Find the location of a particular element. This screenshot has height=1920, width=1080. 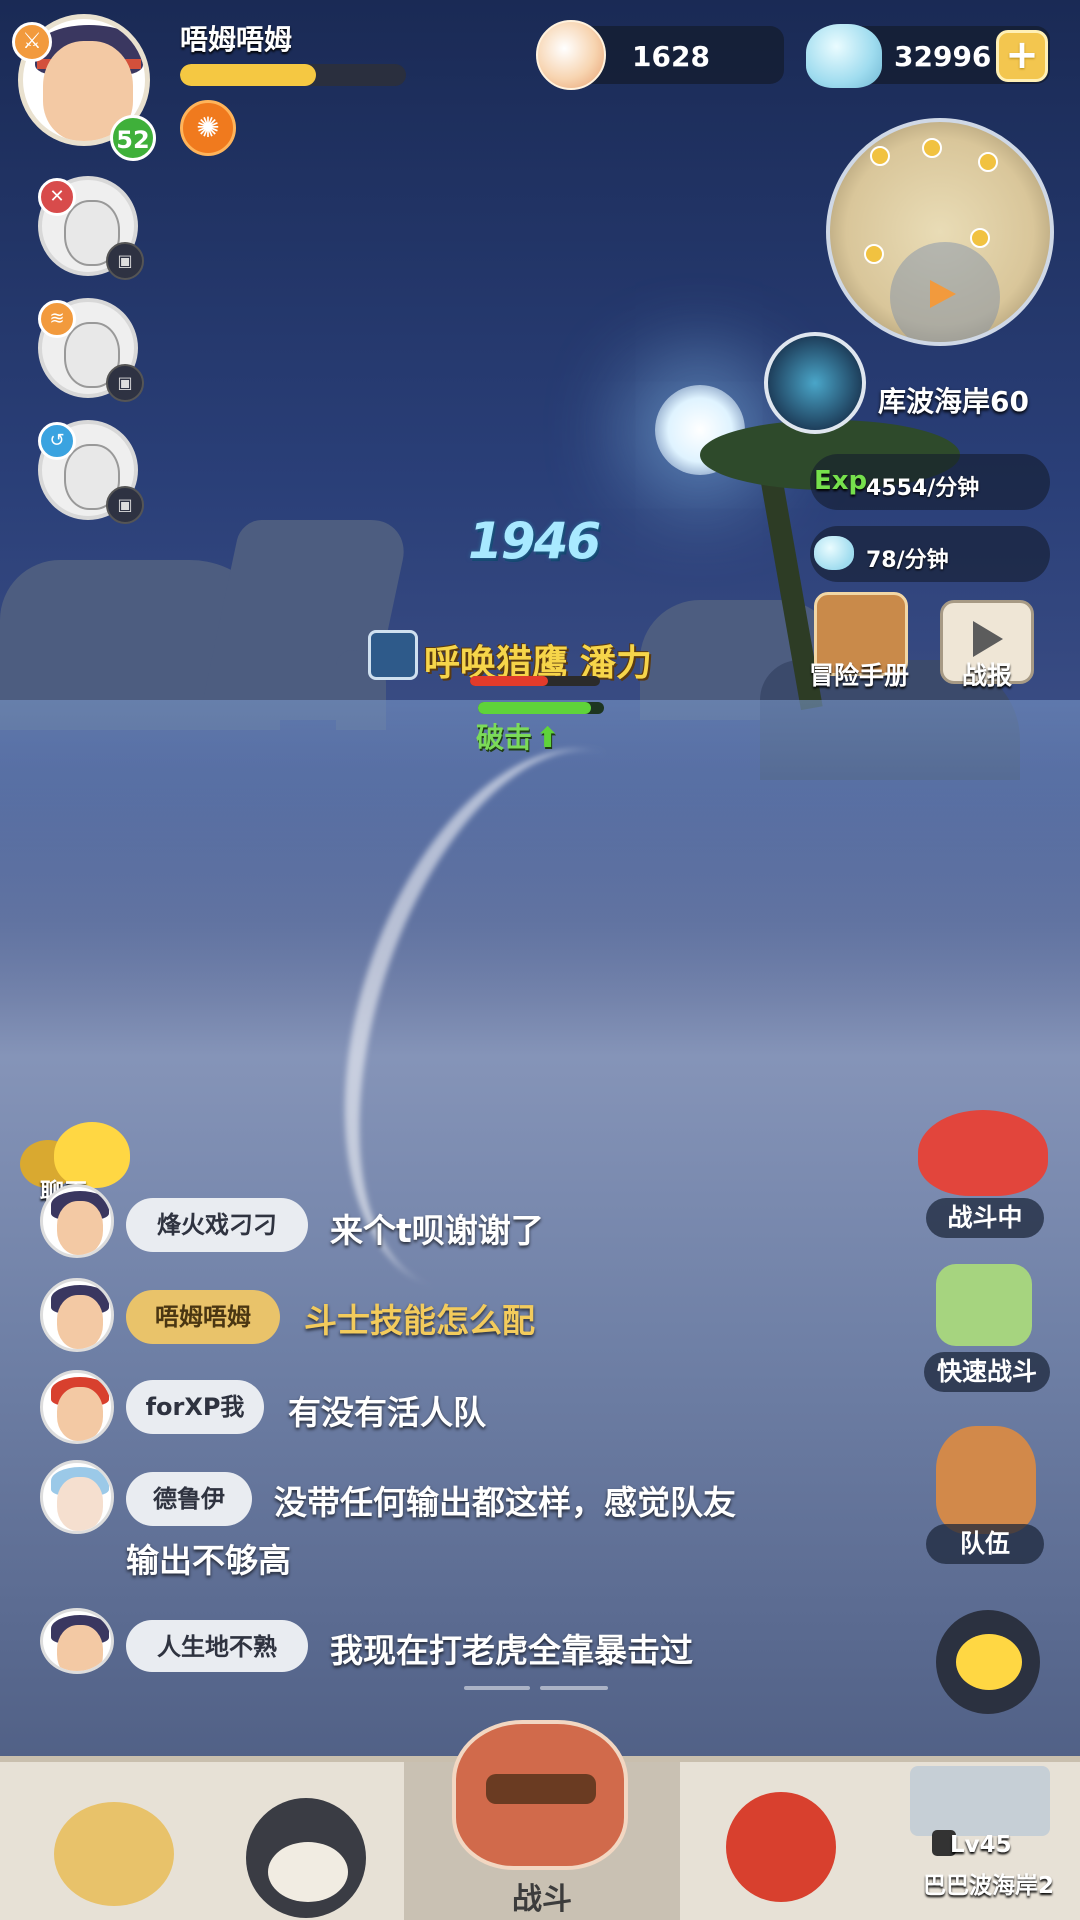

in-battle-mascot-icon is located at coordinates (983, 1153).